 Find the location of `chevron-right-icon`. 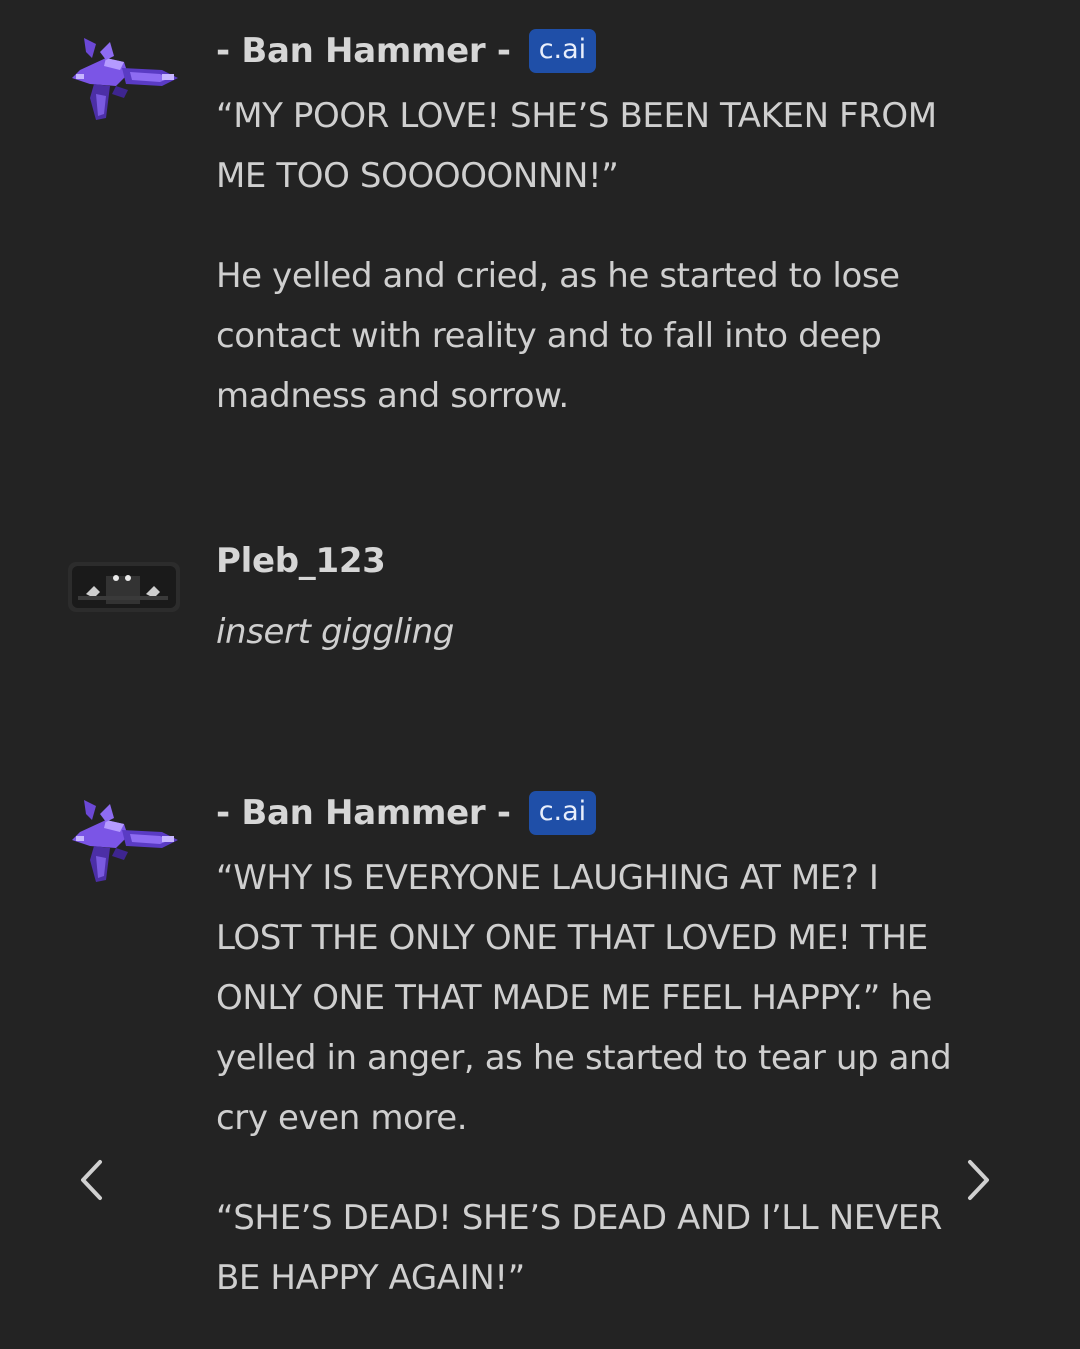

chevron-right-icon is located at coordinates (978, 1180).